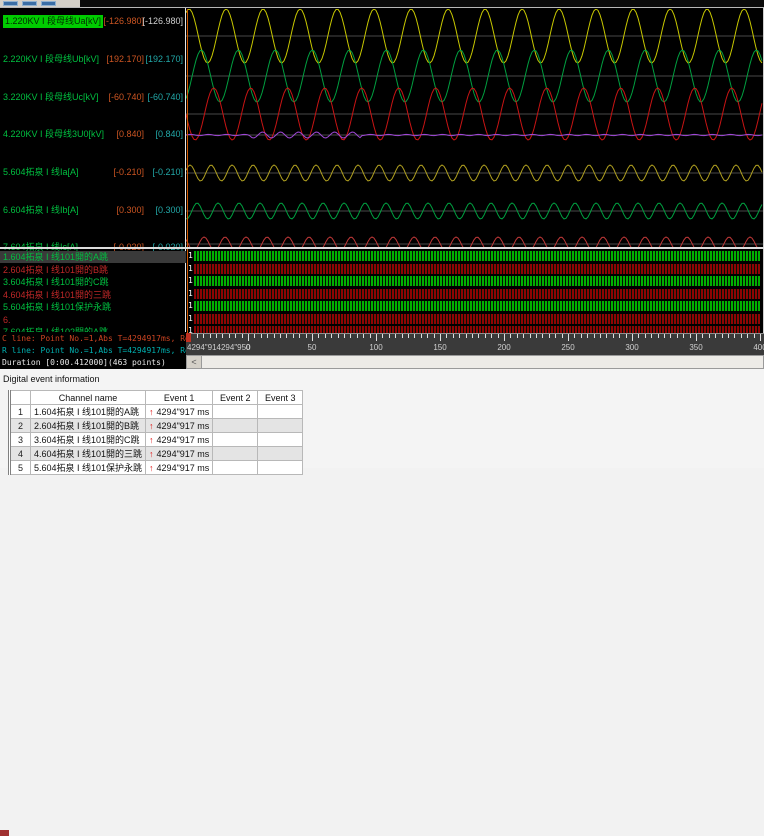 This screenshot has width=764, height=836. What do you see at coordinates (51, 379) in the screenshot?
I see `section-title: Digital event information` at bounding box center [51, 379].